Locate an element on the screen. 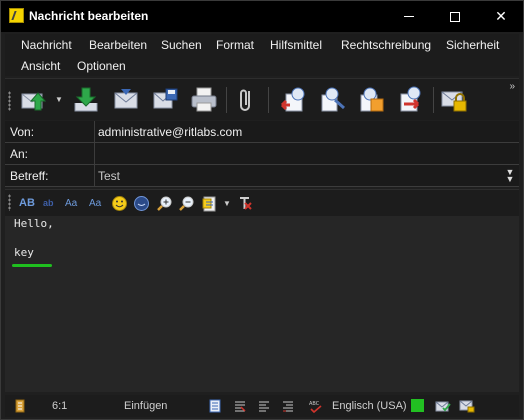 The height and width of the screenshot is (420, 524). minimize-icon is located at coordinates (409, 16).